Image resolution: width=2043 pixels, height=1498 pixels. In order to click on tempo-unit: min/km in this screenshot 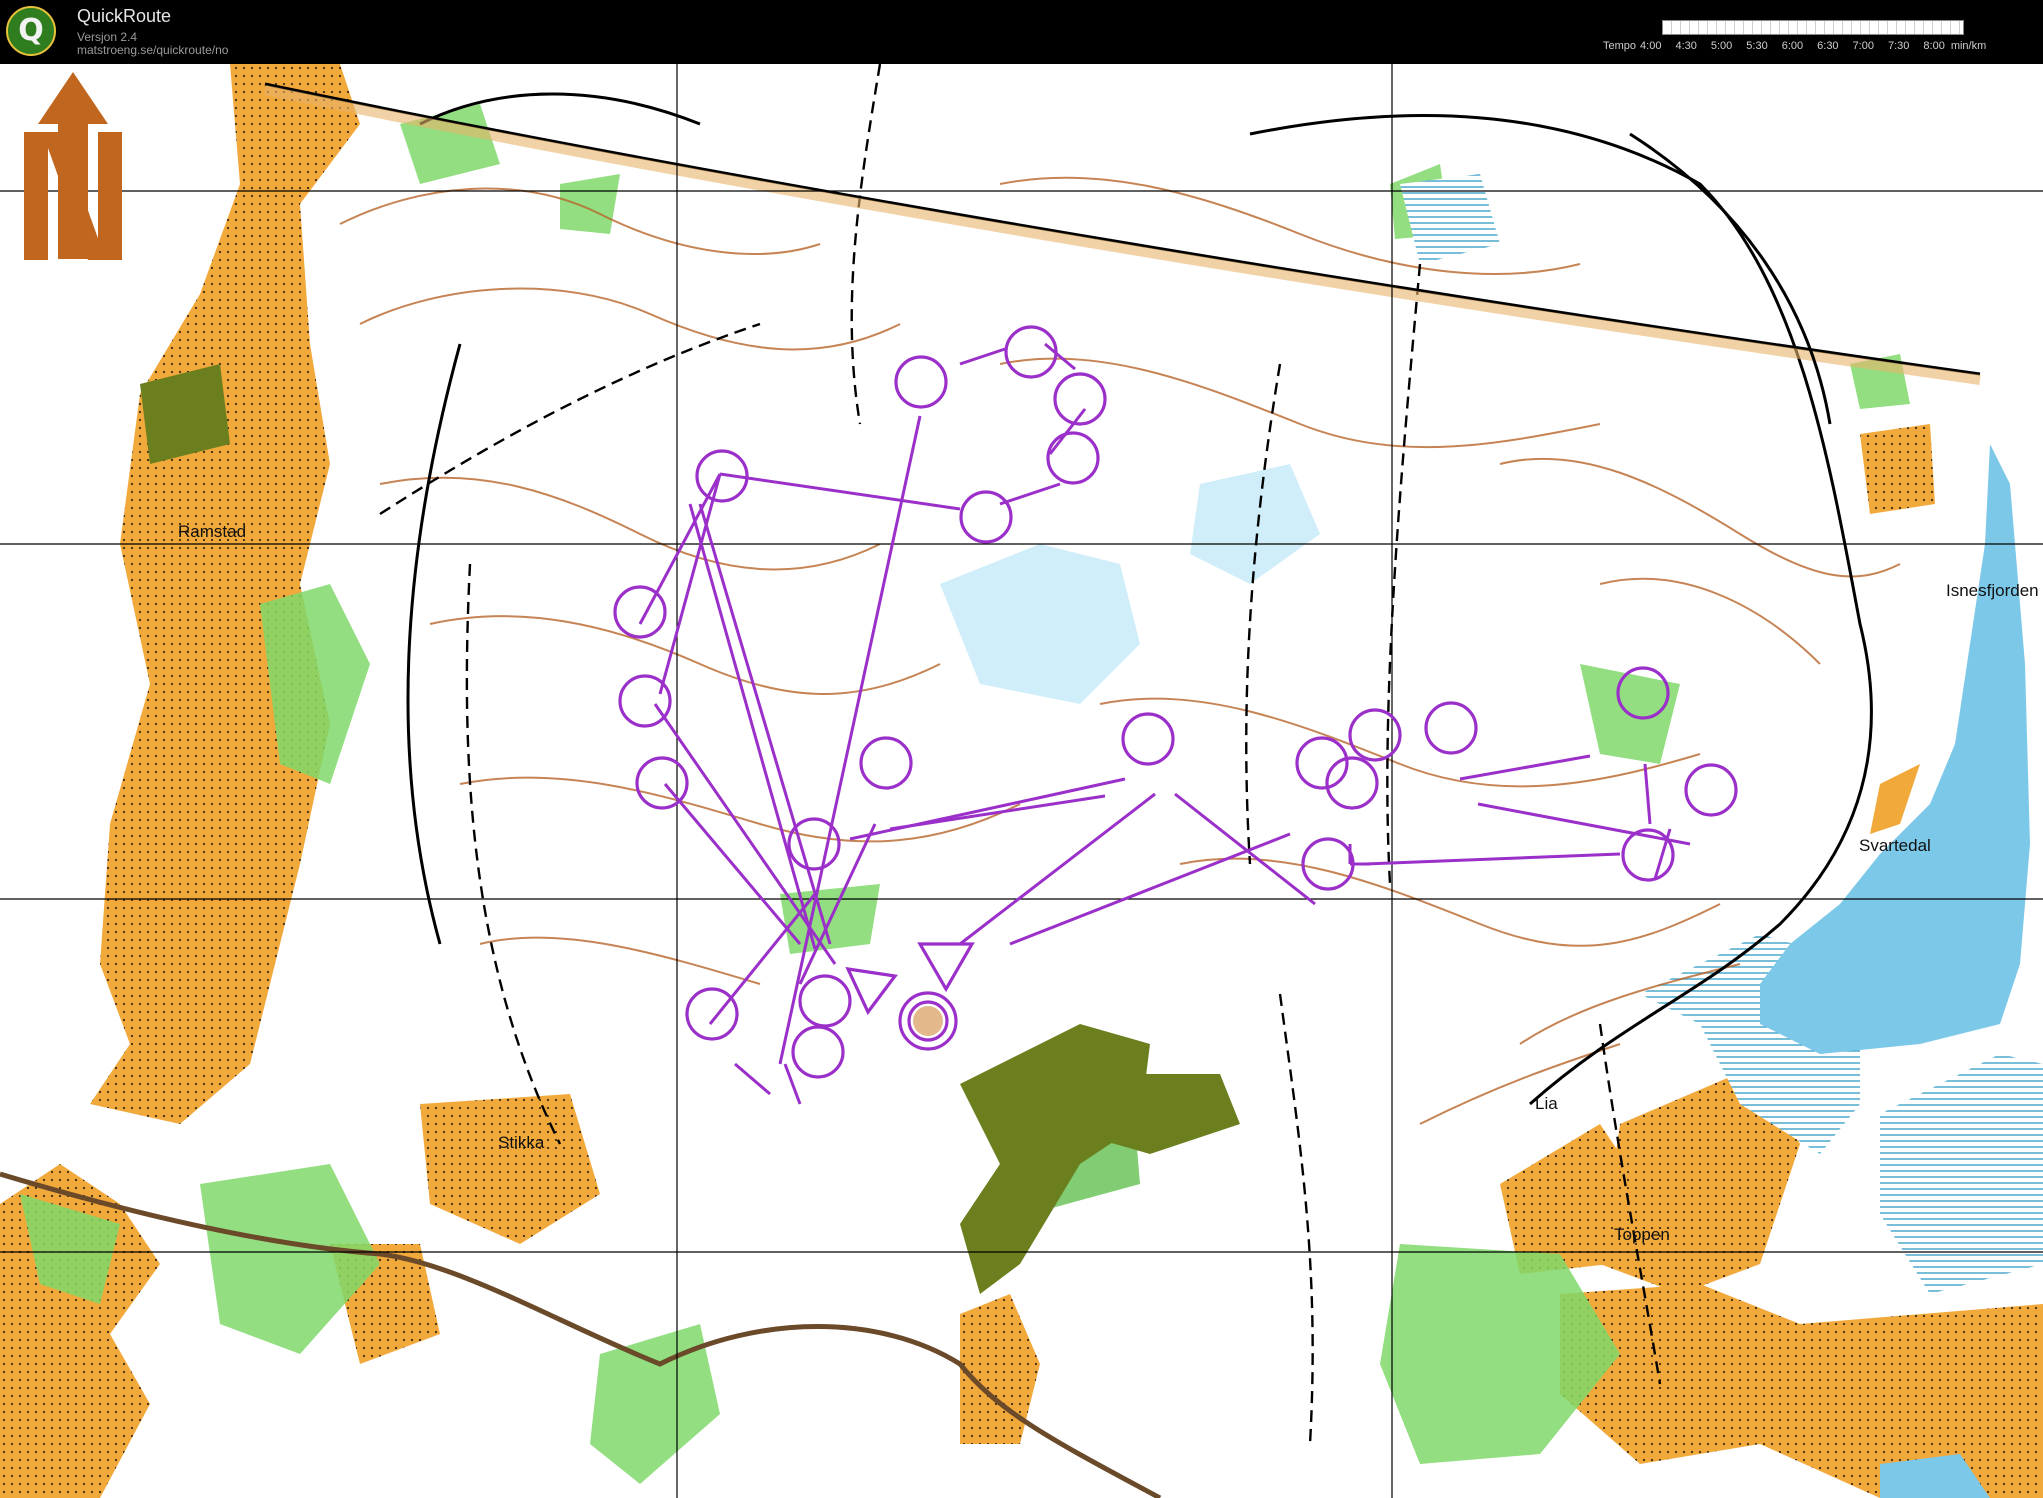, I will do `click(1968, 46)`.